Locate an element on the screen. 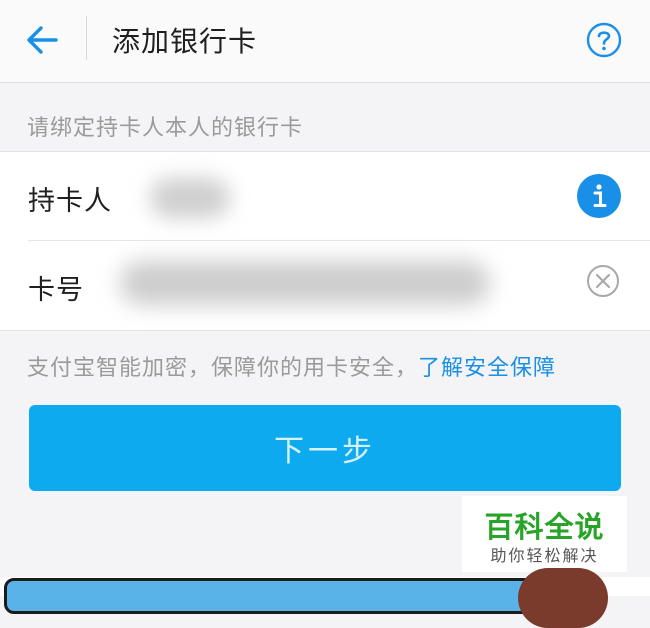 Image resolution: width=650 pixels, height=628 pixels. card-number-input-redacted is located at coordinates (305, 283).